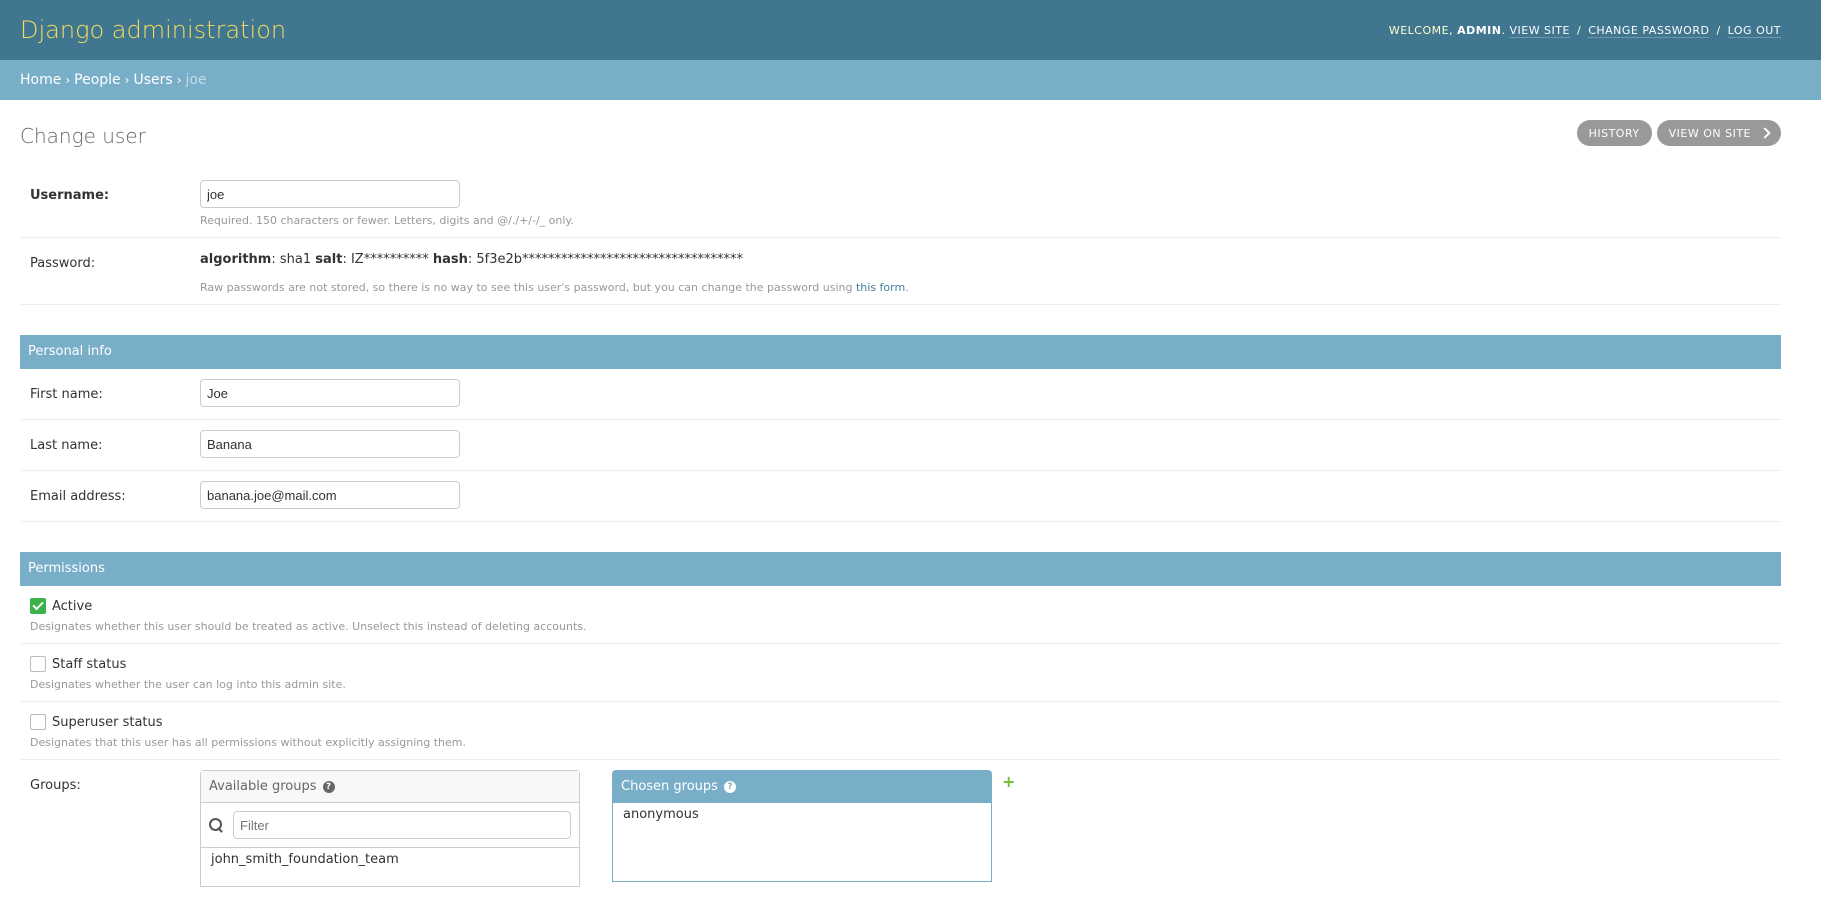 The width and height of the screenshot is (1821, 897). Describe the element at coordinates (63, 263) in the screenshot. I see `password-label: Password:` at that location.